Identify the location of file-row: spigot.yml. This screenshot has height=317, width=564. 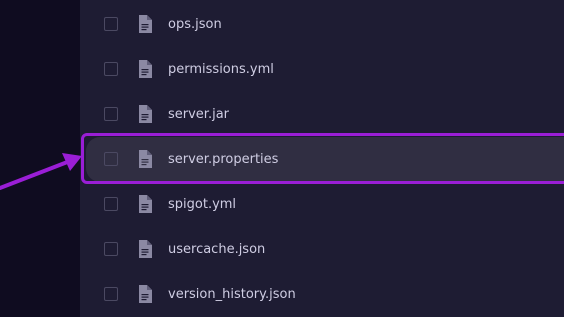
(325, 204).